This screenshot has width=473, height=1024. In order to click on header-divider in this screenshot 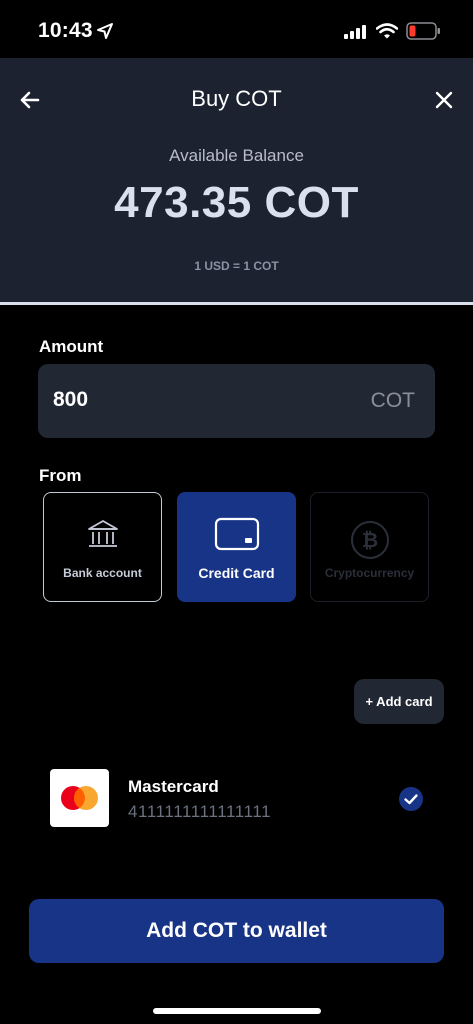, I will do `click(236, 303)`.